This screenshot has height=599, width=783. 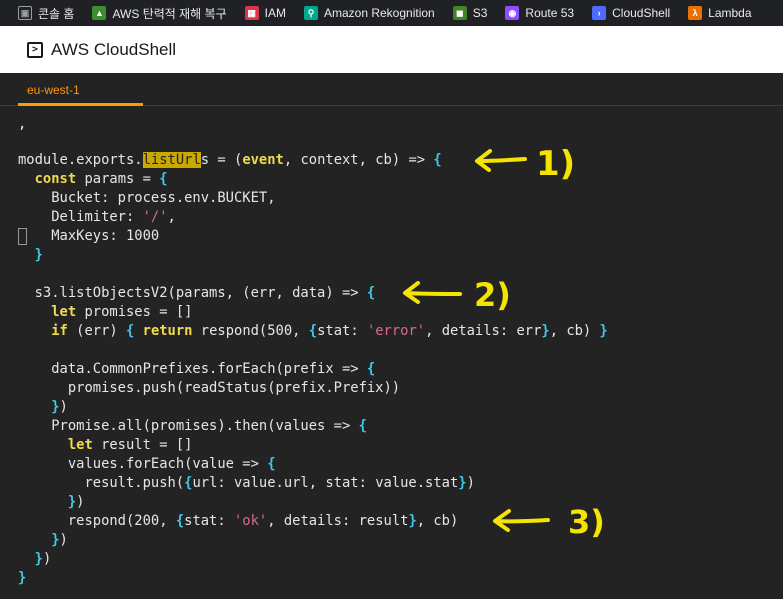 I want to click on annotation-arrow-3: 3), so click(x=549, y=522).